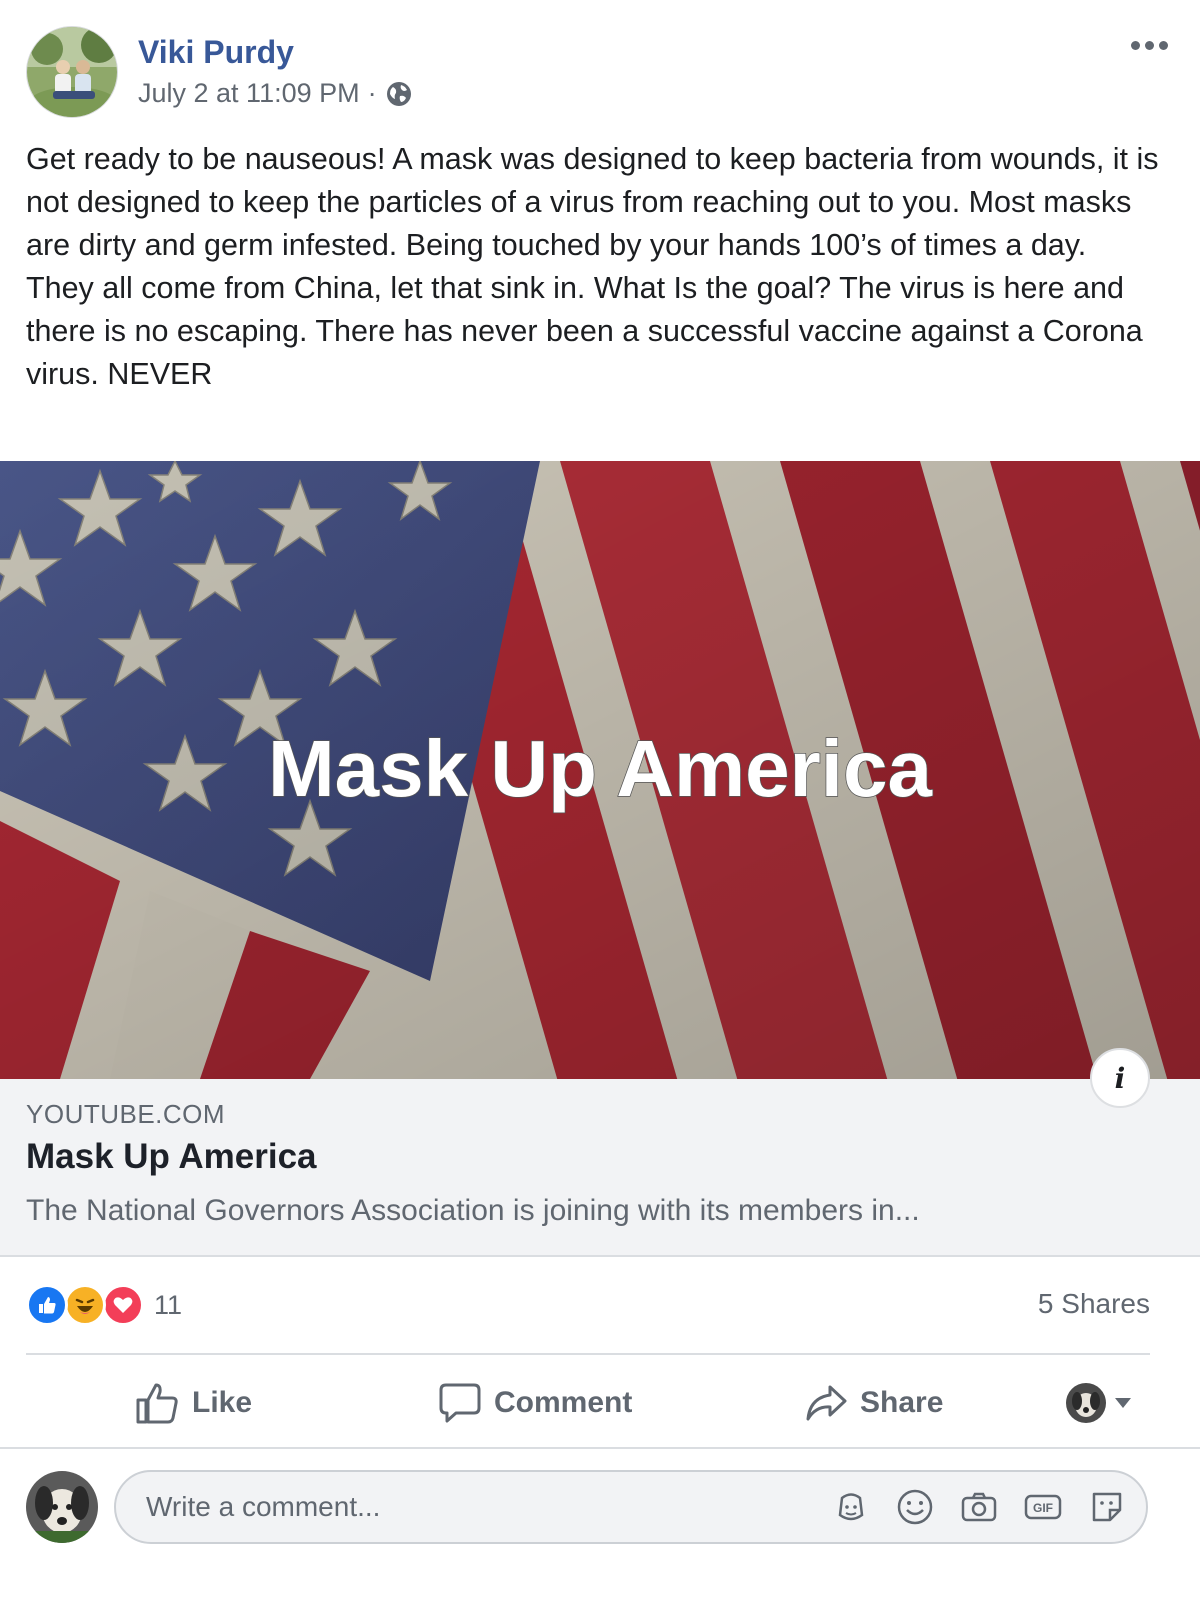 The image size is (1200, 1599). Describe the element at coordinates (563, 1402) in the screenshot. I see `comment-label: Comment` at that location.